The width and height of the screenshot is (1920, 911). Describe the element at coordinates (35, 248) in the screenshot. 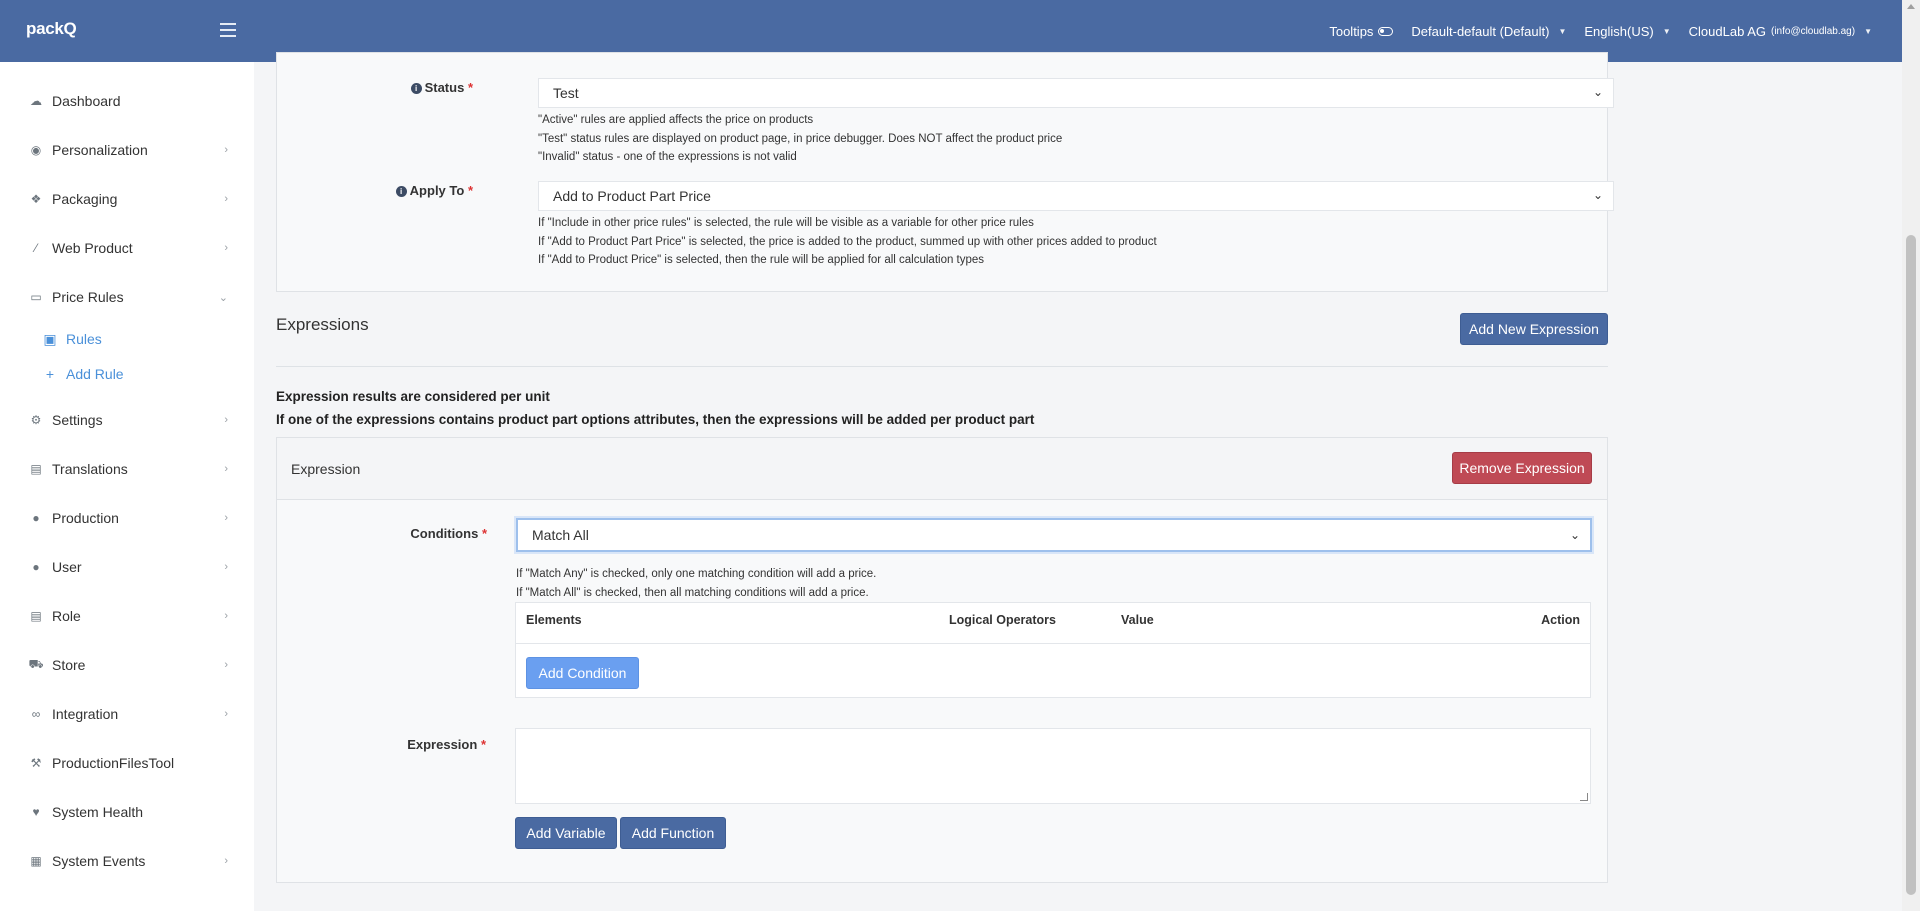

I see `magic-wand-icon: ⁄` at that location.